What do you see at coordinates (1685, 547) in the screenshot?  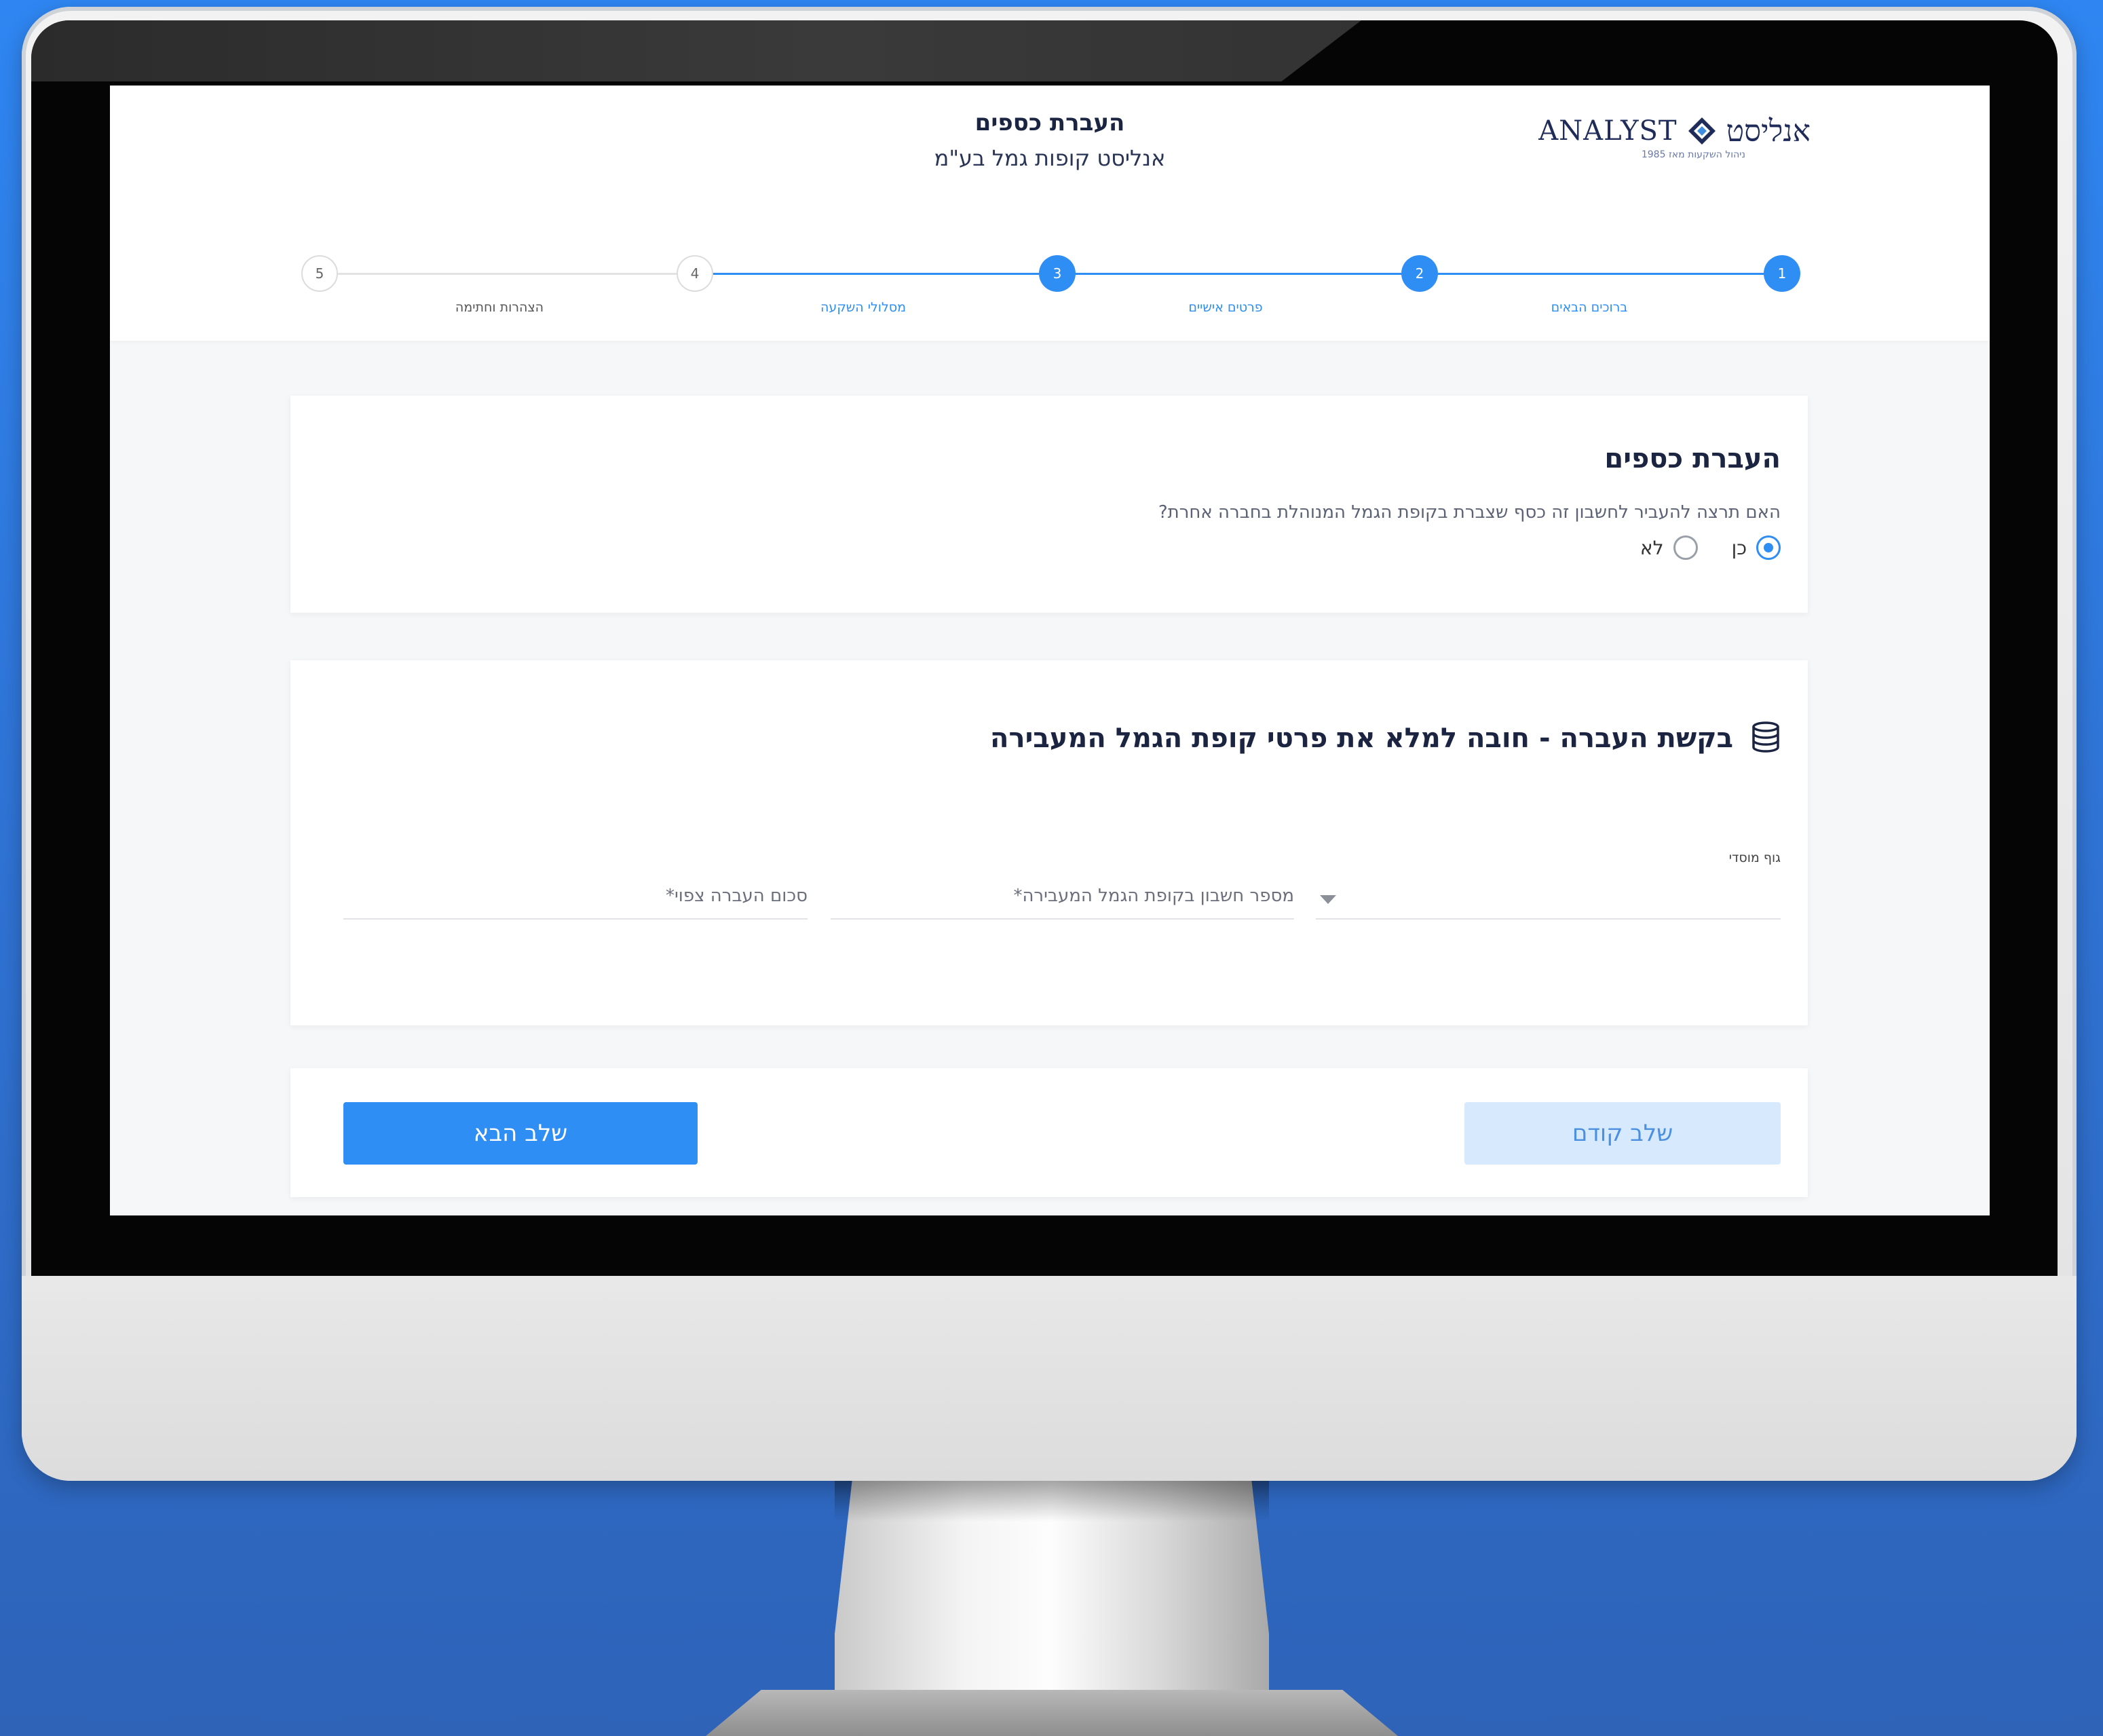 I see `radio-no-button` at bounding box center [1685, 547].